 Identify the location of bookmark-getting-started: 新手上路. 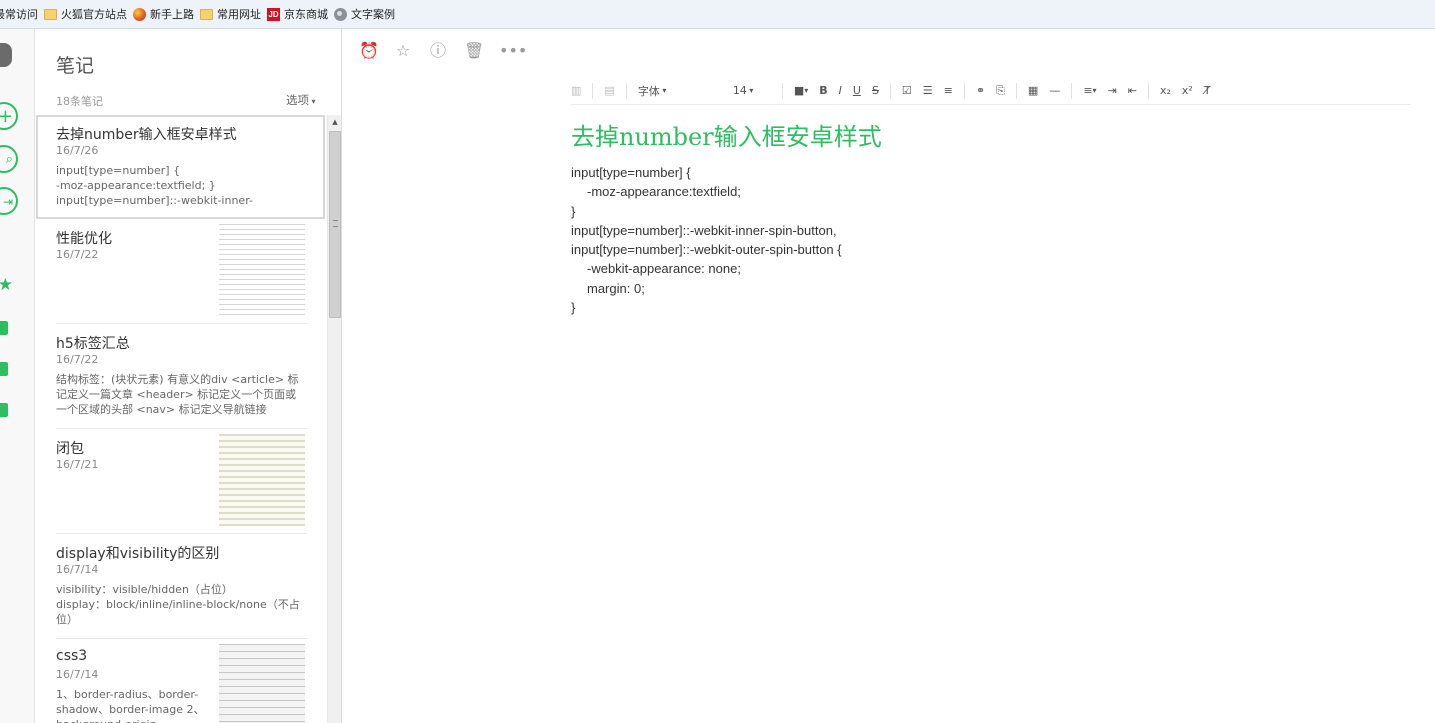
(163, 14).